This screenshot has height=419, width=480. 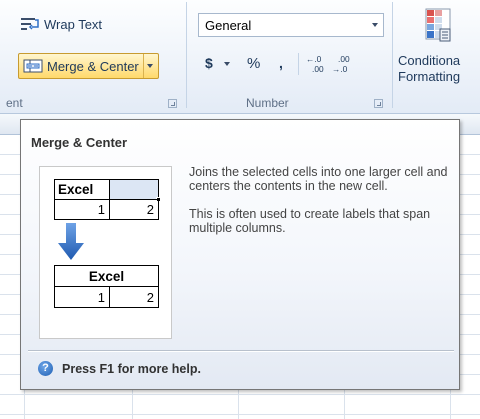 I want to click on number-format-value: General, so click(x=228, y=25).